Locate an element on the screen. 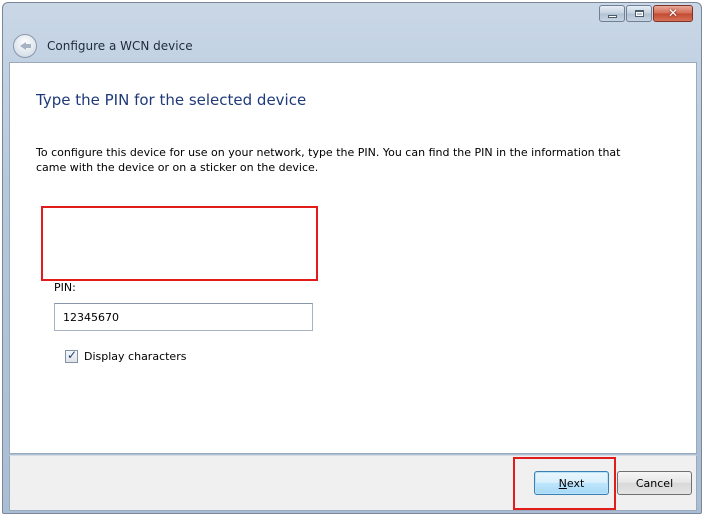 The height and width of the screenshot is (517, 706). display-characters-label: Display characters is located at coordinates (135, 356).